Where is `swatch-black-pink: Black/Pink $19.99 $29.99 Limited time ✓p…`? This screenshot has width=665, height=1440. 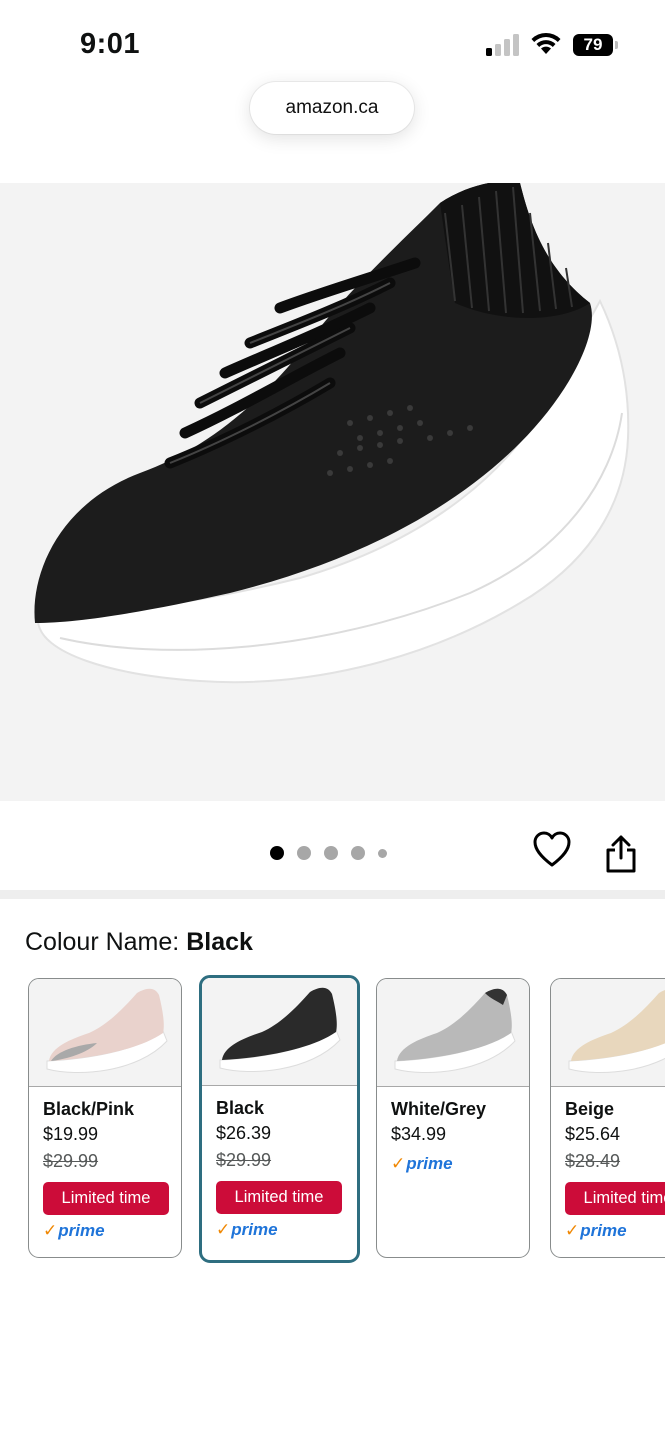
swatch-black-pink: Black/Pink $19.99 $29.99 Limited time ✓p… is located at coordinates (105, 1118).